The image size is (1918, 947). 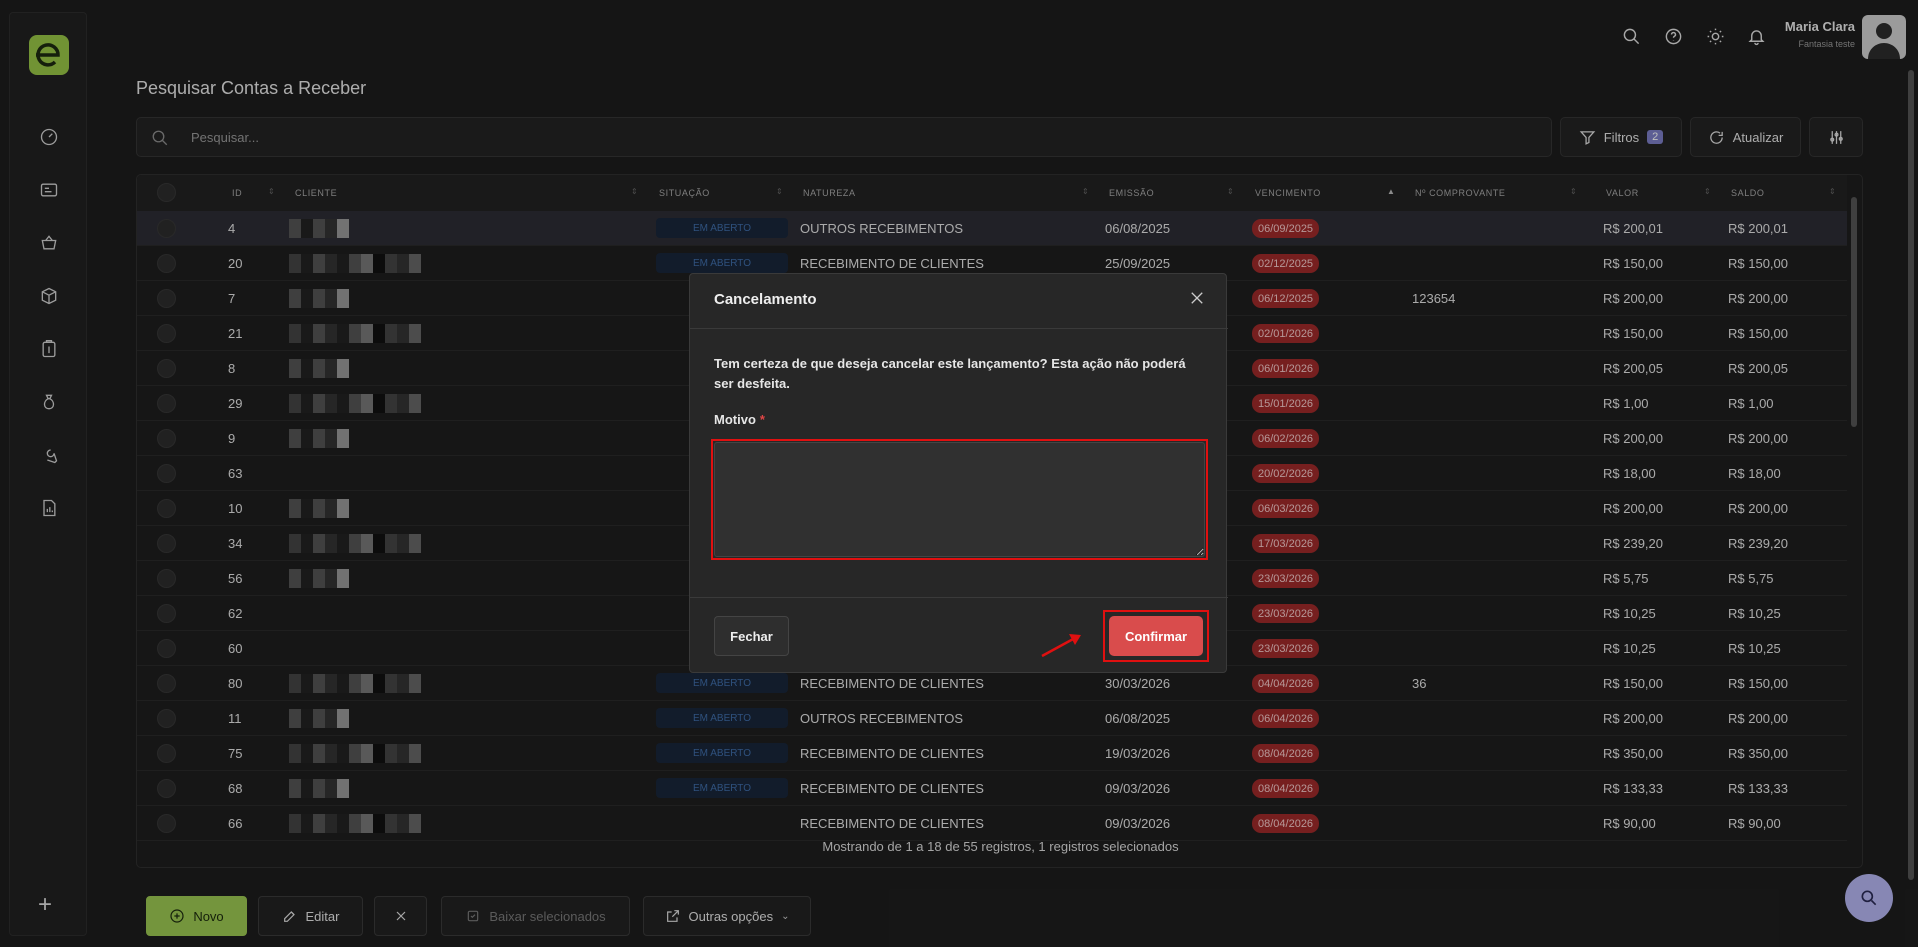 I want to click on motivo-label-text: Motivo, so click(x=735, y=419).